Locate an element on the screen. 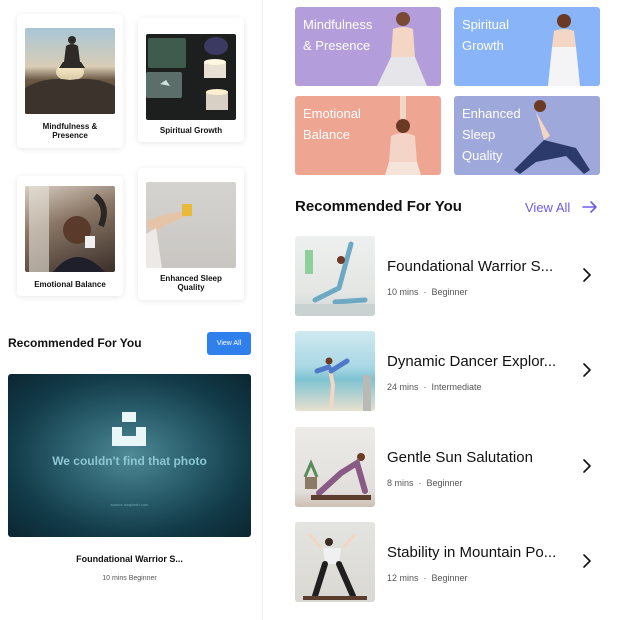 Image resolution: width=619 pixels, height=620 pixels. tile-emotional: Emotional Balance is located at coordinates (368, 135).